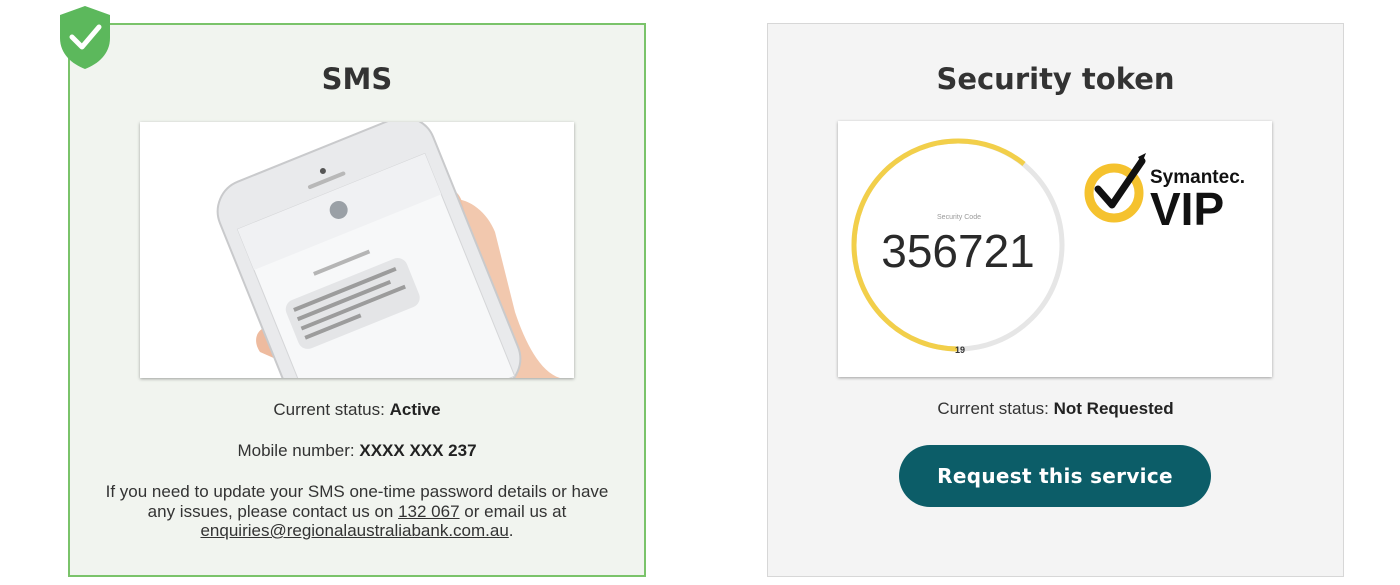 The height and width of the screenshot is (585, 1400). I want to click on sms-status-label: Current status:, so click(329, 409).